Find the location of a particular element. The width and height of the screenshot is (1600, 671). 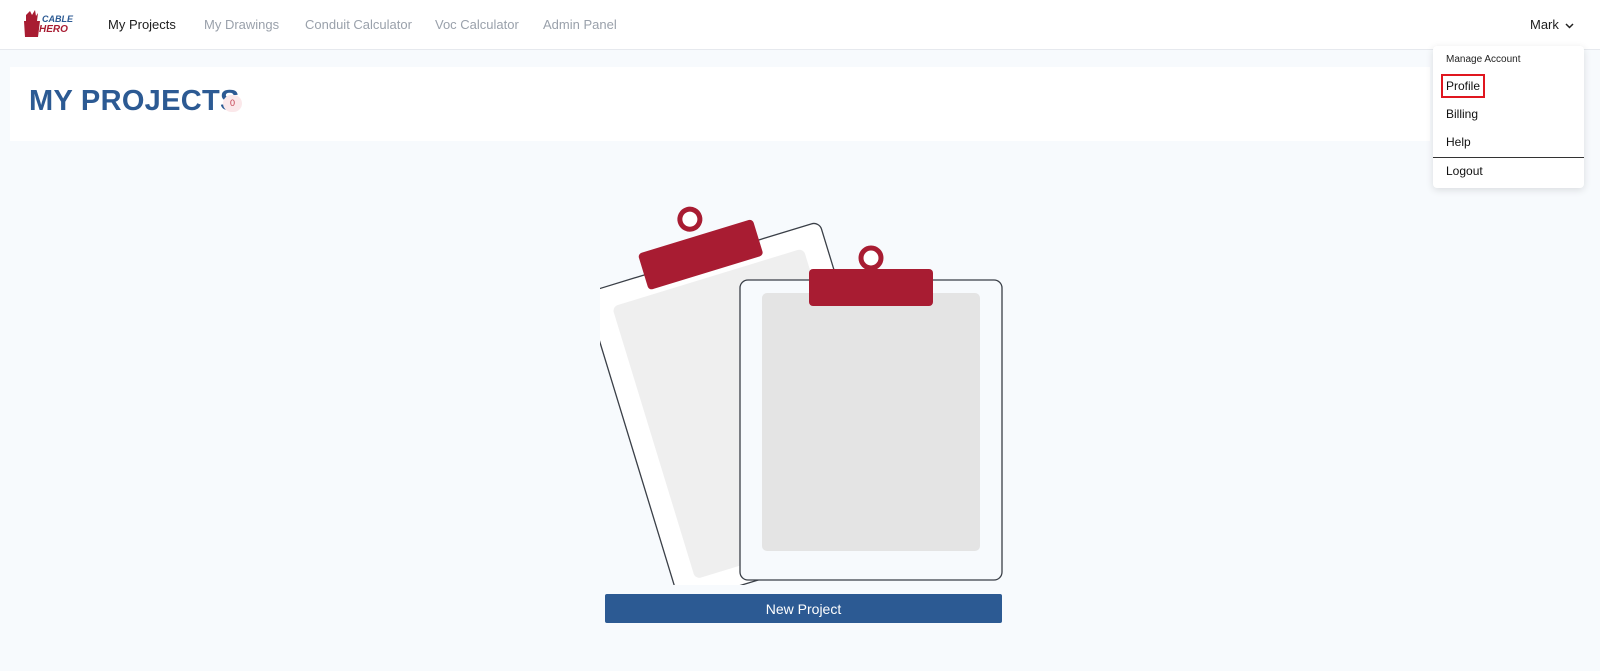

cable-hero-logo: CABLE HERO is located at coordinates (48, 23).